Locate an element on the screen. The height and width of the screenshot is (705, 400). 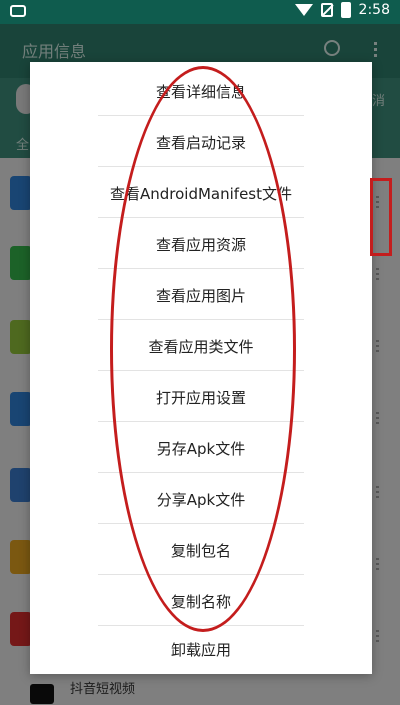
wifi-icon is located at coordinates (303, 10).